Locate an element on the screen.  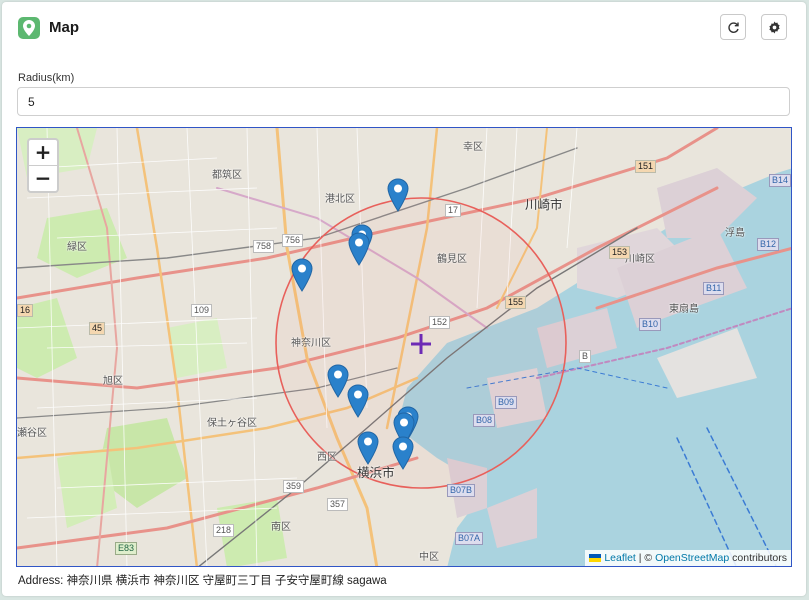
map-label: 都筑区 is located at coordinates (227, 175).